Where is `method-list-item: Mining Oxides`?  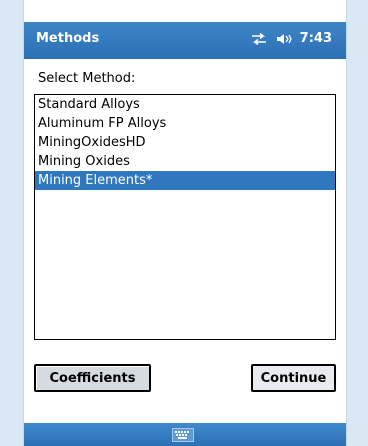 method-list-item: Mining Oxides is located at coordinates (185, 161).